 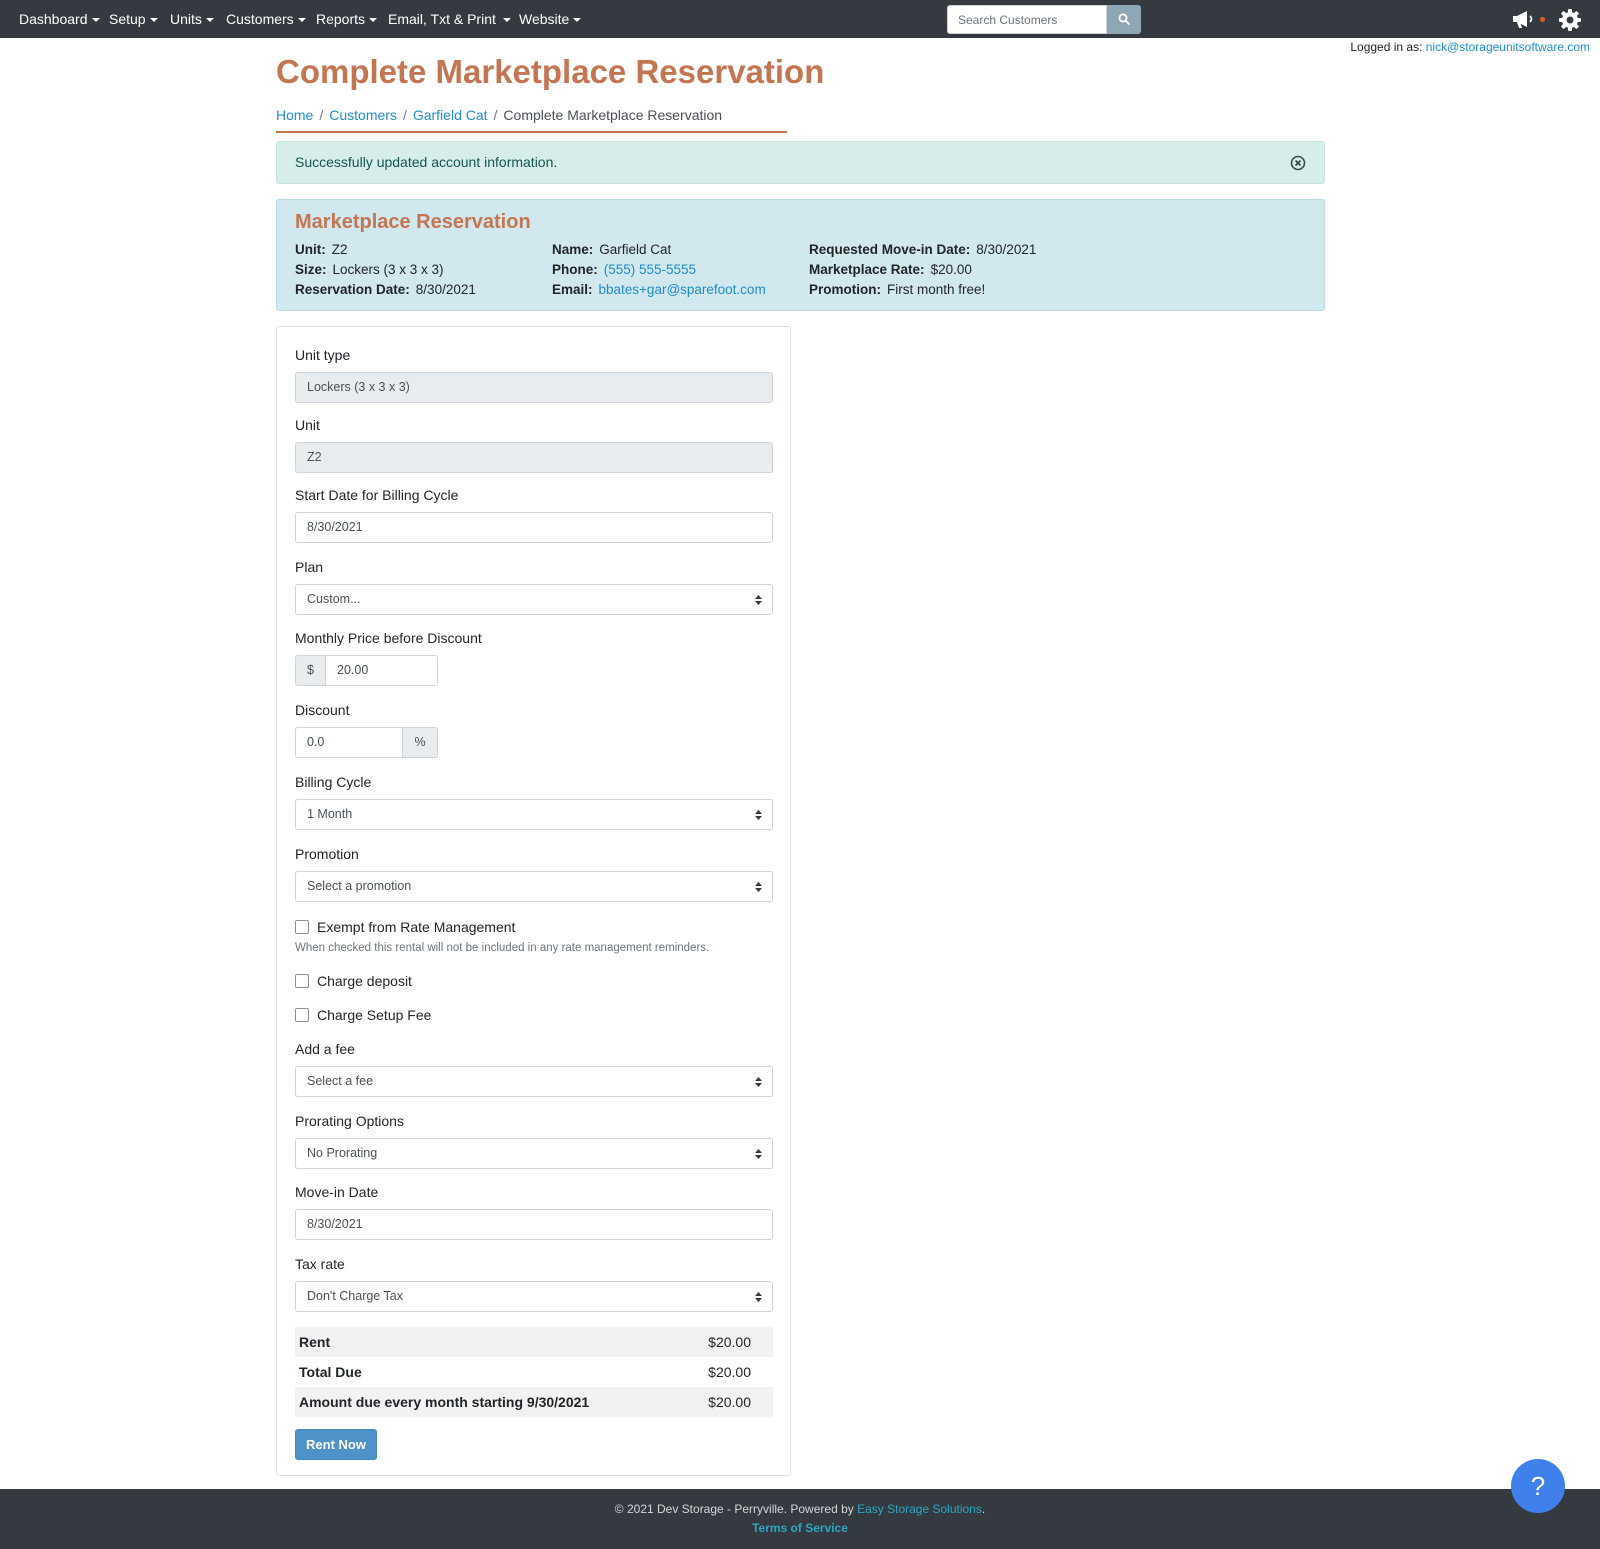 What do you see at coordinates (133, 19) in the screenshot?
I see `nav-setup-menu: Setup` at bounding box center [133, 19].